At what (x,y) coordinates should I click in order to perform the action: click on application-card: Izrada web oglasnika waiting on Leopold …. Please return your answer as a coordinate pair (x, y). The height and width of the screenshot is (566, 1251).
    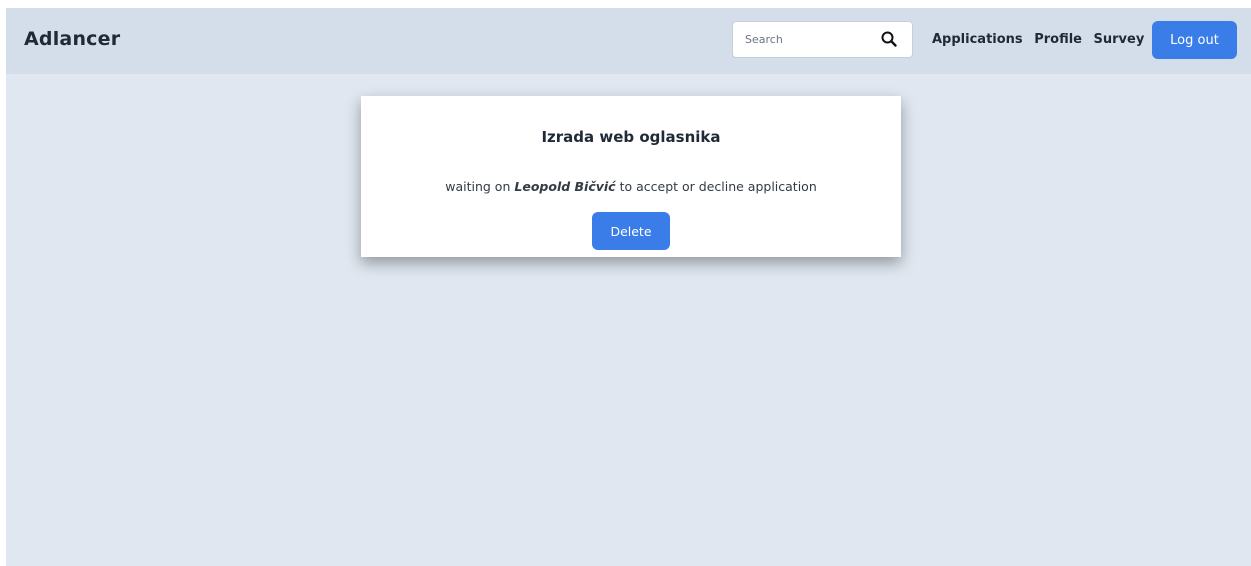
    Looking at the image, I should click on (631, 176).